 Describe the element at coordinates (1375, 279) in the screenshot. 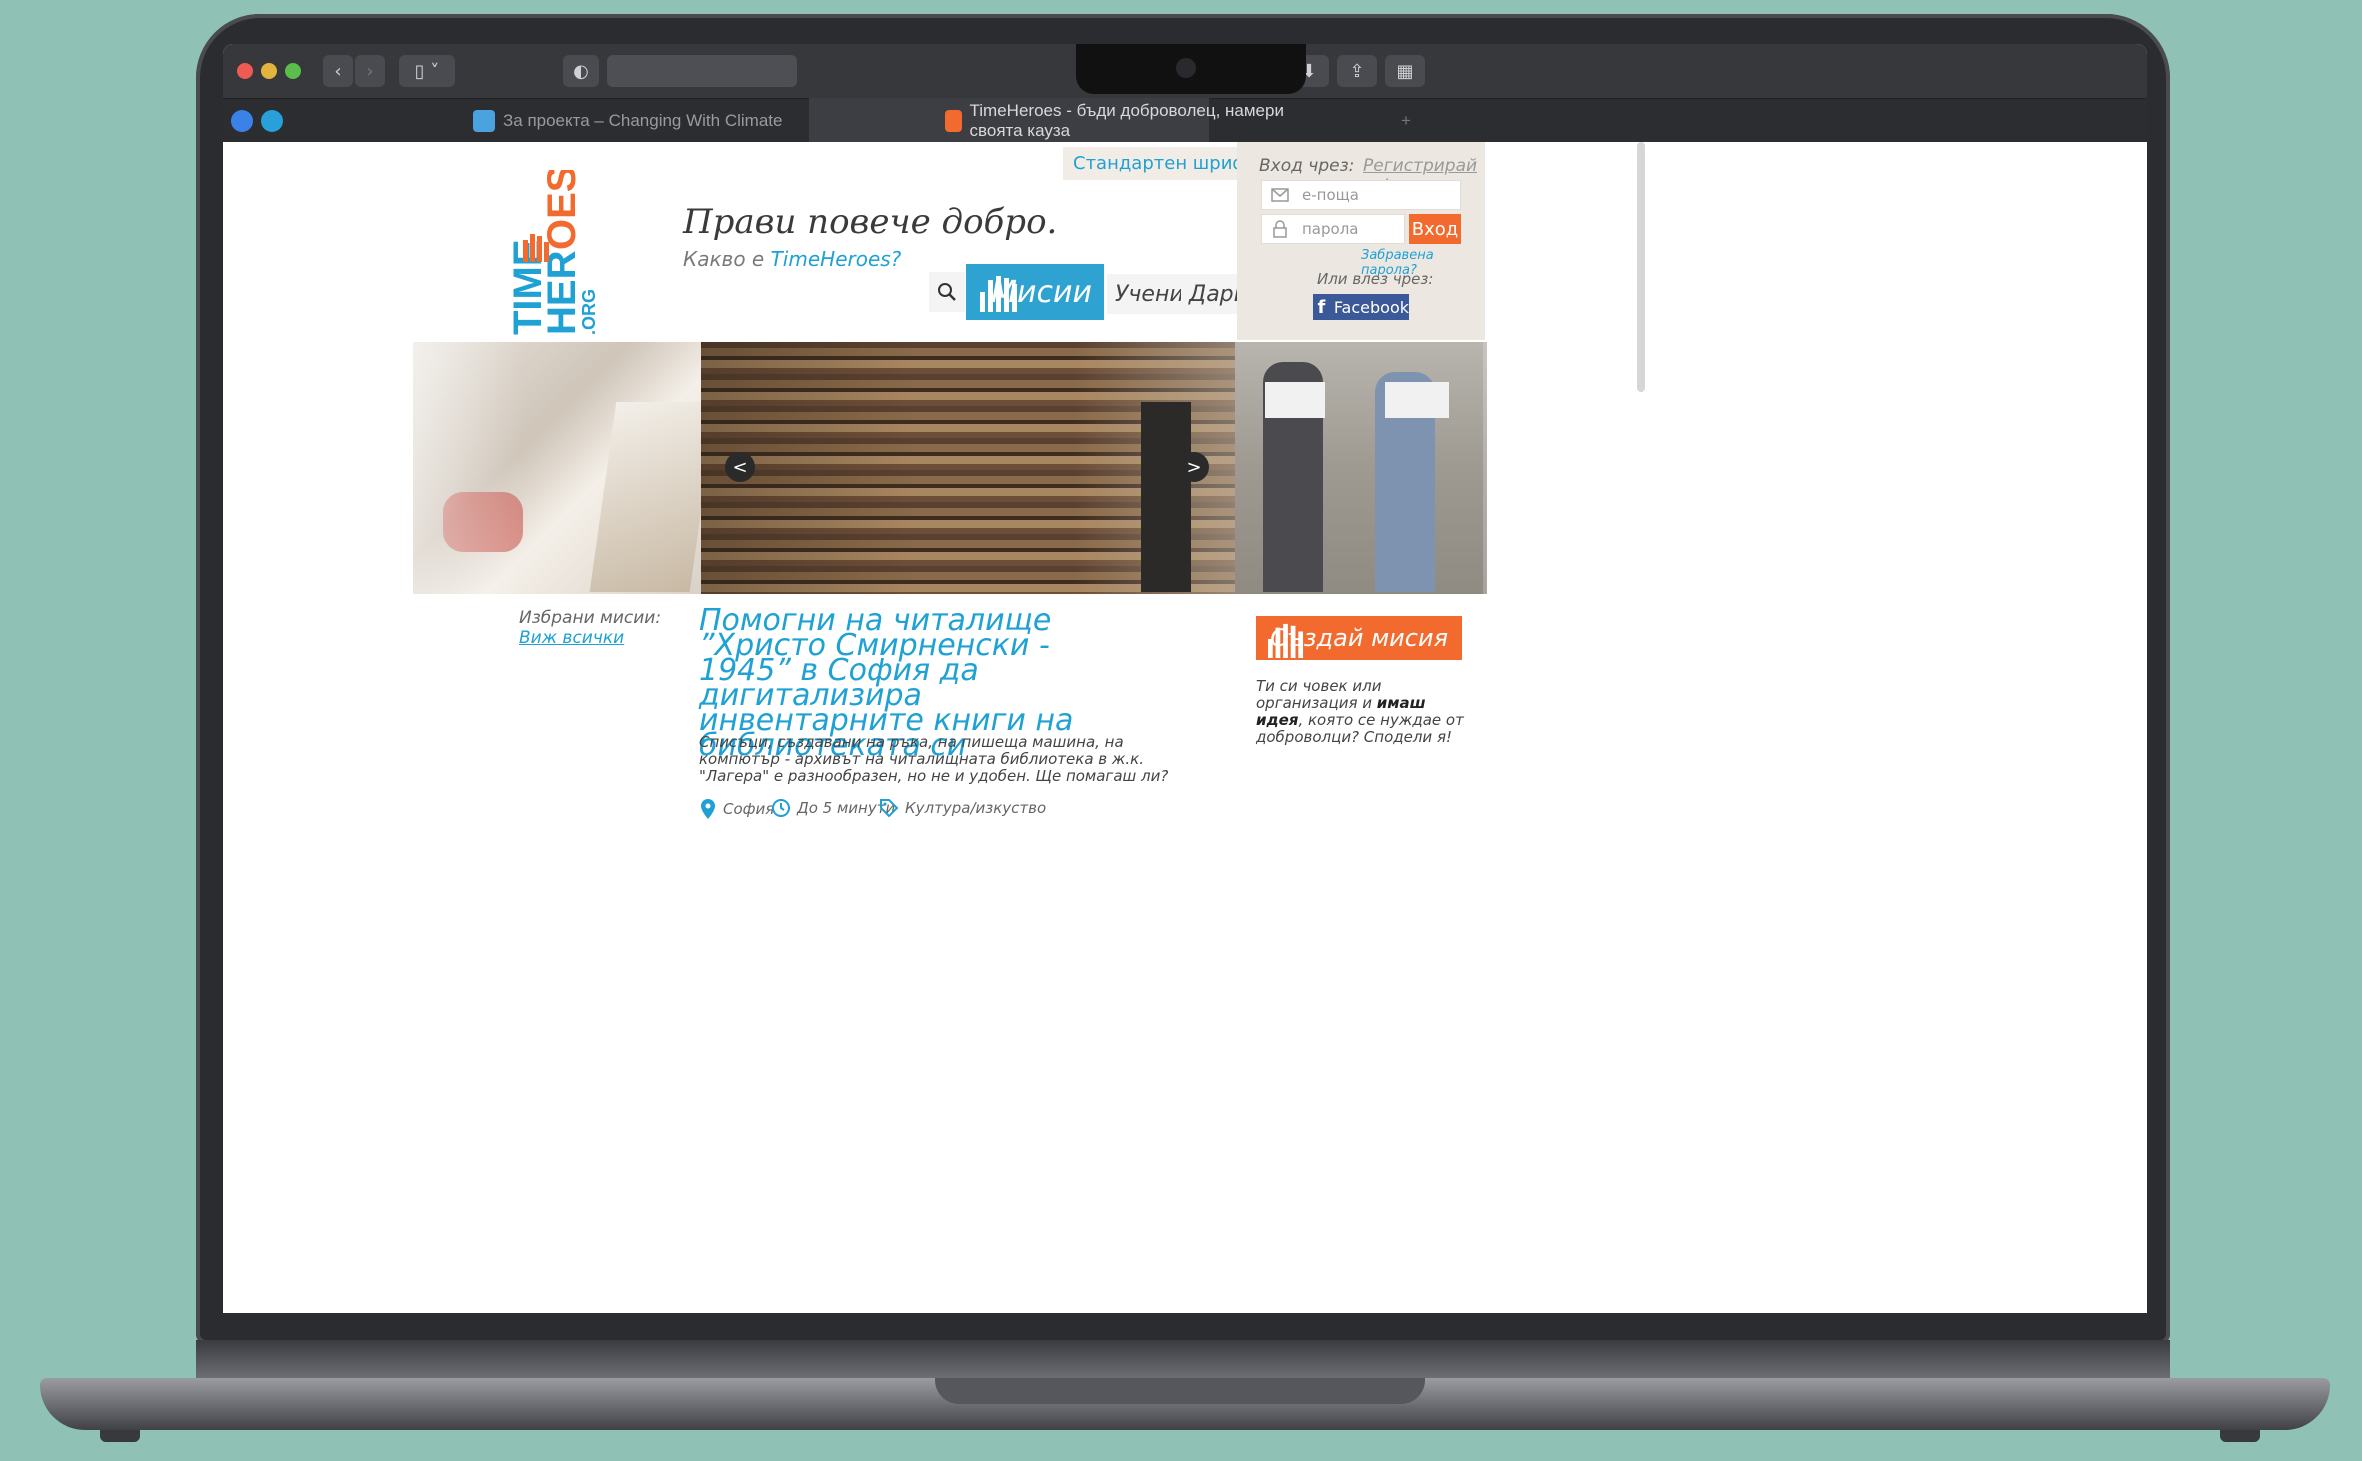

I see `or-login-via-label: Или влез чрез:` at that location.